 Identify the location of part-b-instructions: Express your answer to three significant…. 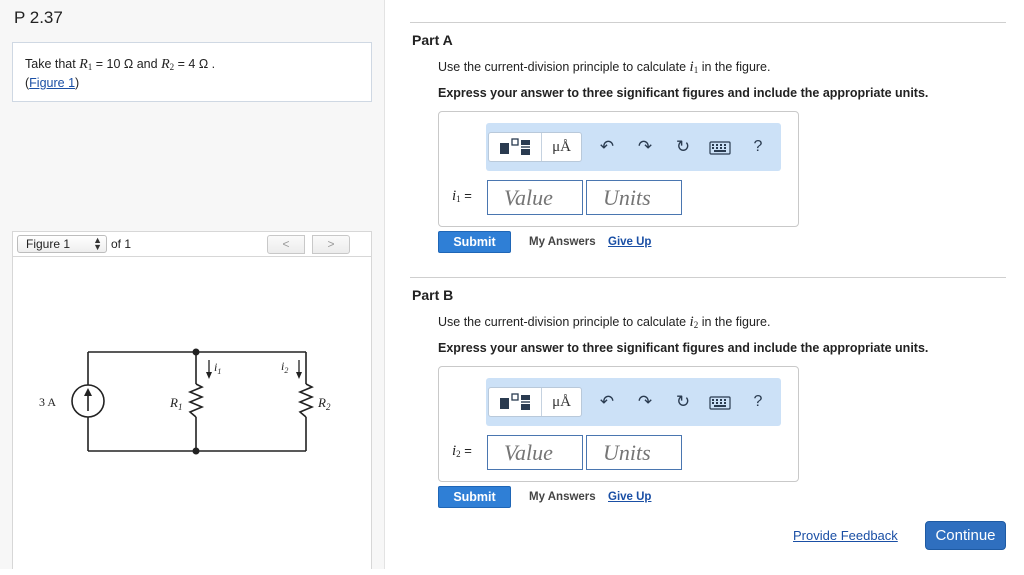
(683, 348).